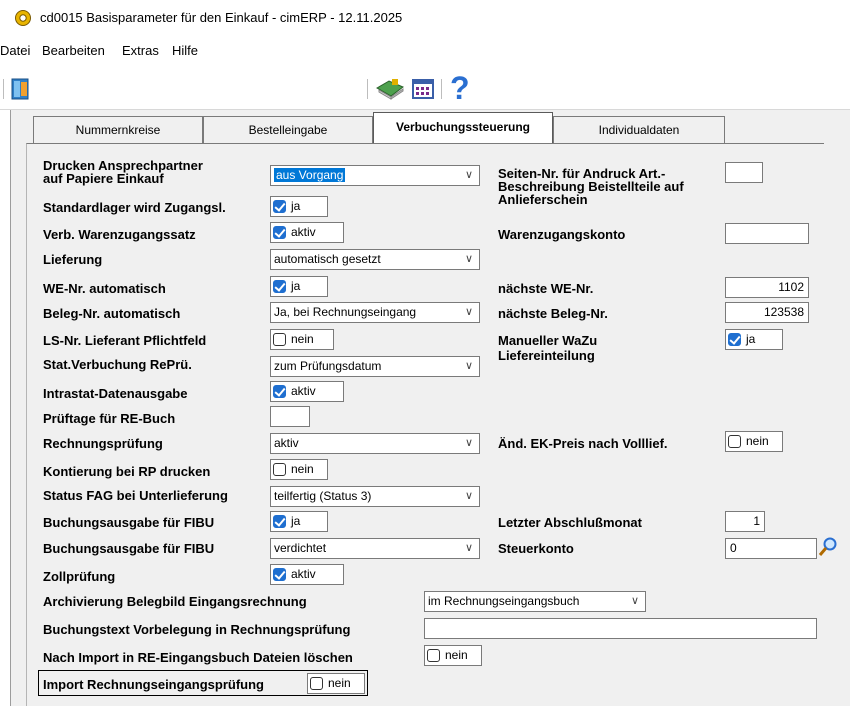  Describe the element at coordinates (536, 548) in the screenshot. I see `steuerkonto-label: Steuerkonto` at that location.